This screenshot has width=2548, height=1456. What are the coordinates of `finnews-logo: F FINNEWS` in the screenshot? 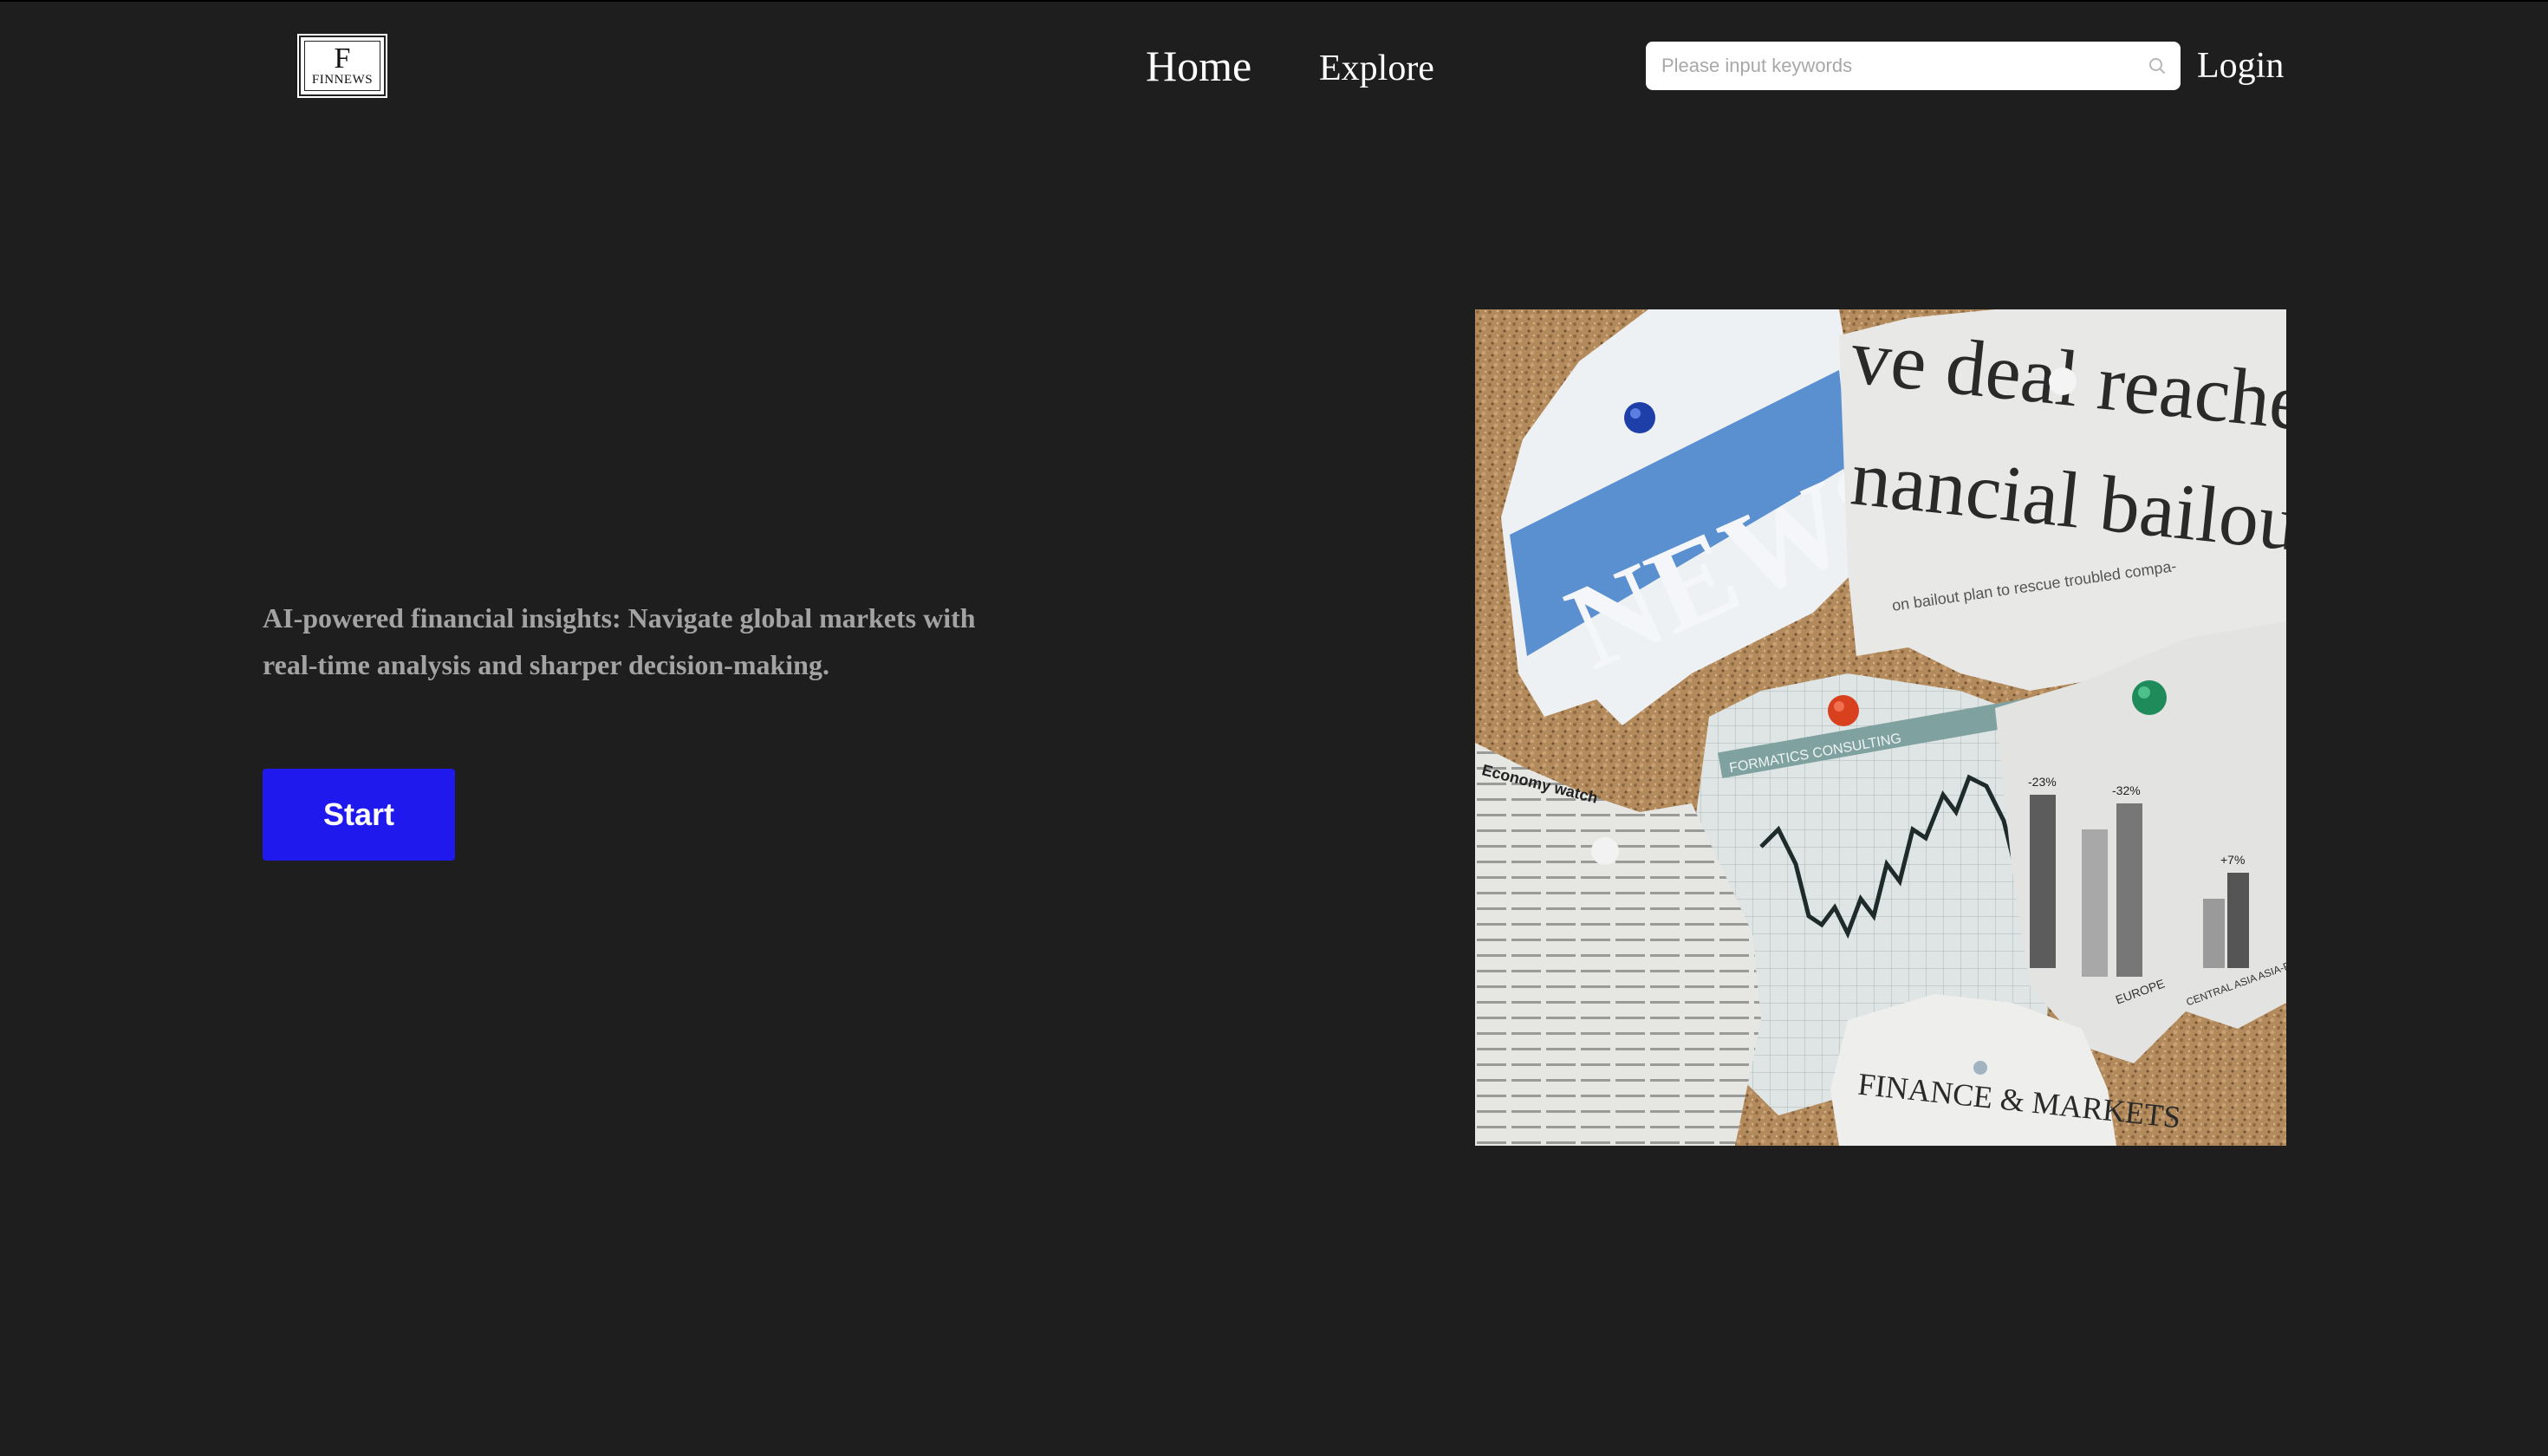 It's located at (342, 66).